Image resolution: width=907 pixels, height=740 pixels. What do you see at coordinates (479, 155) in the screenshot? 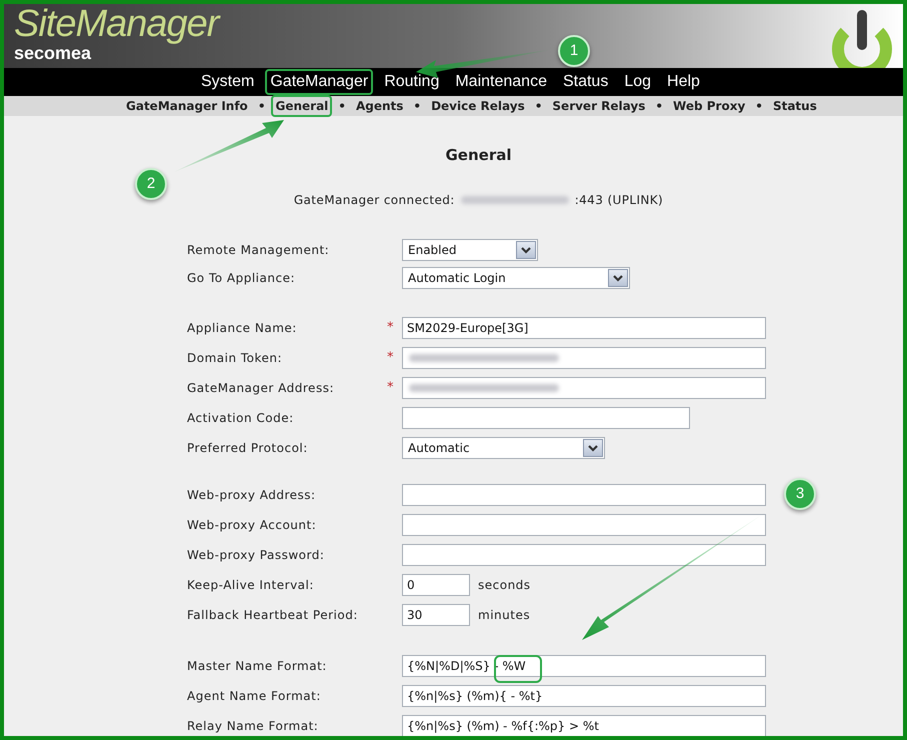
I see `page-title: General` at bounding box center [479, 155].